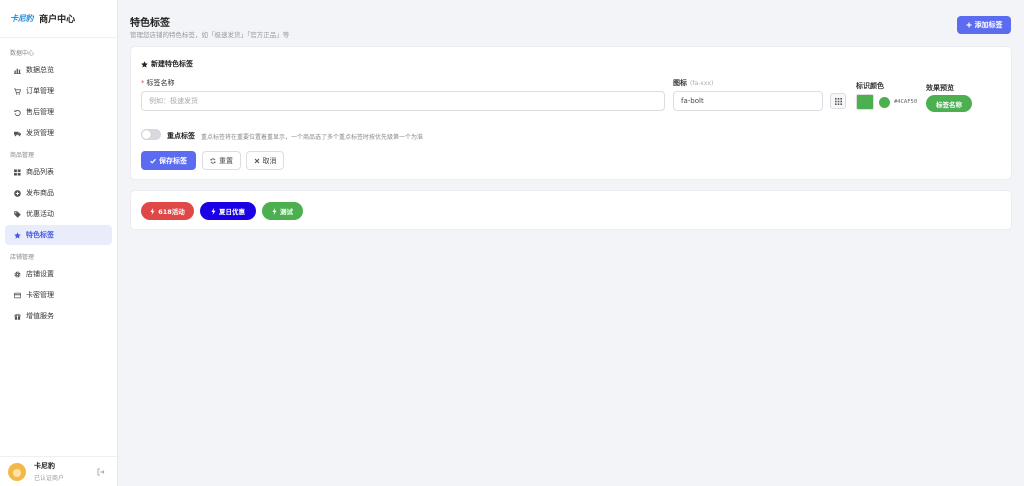  What do you see at coordinates (58, 172) in the screenshot?
I see `sidebar-item-product-list: 商品列表` at bounding box center [58, 172].